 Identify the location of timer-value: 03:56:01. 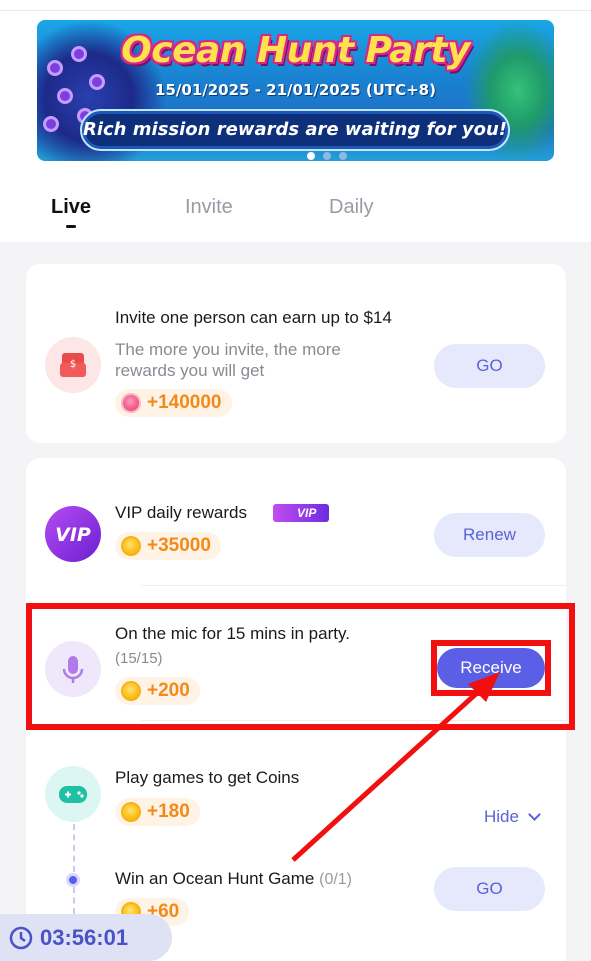
(84, 937).